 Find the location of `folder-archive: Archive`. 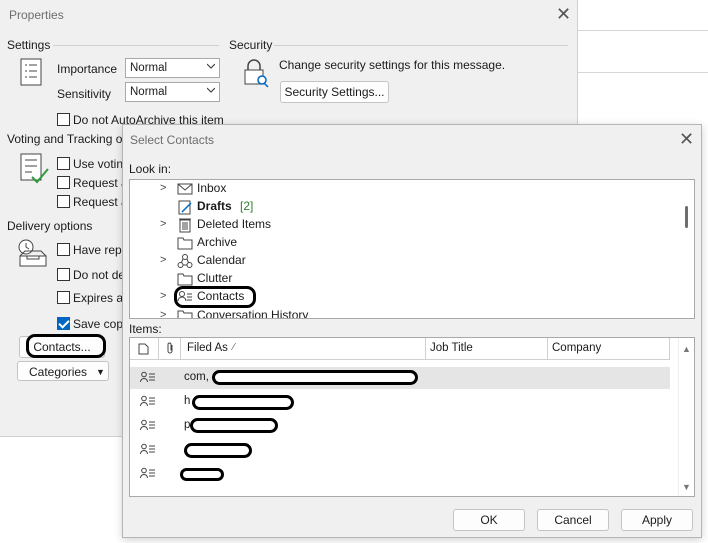

folder-archive: Archive is located at coordinates (405, 243).